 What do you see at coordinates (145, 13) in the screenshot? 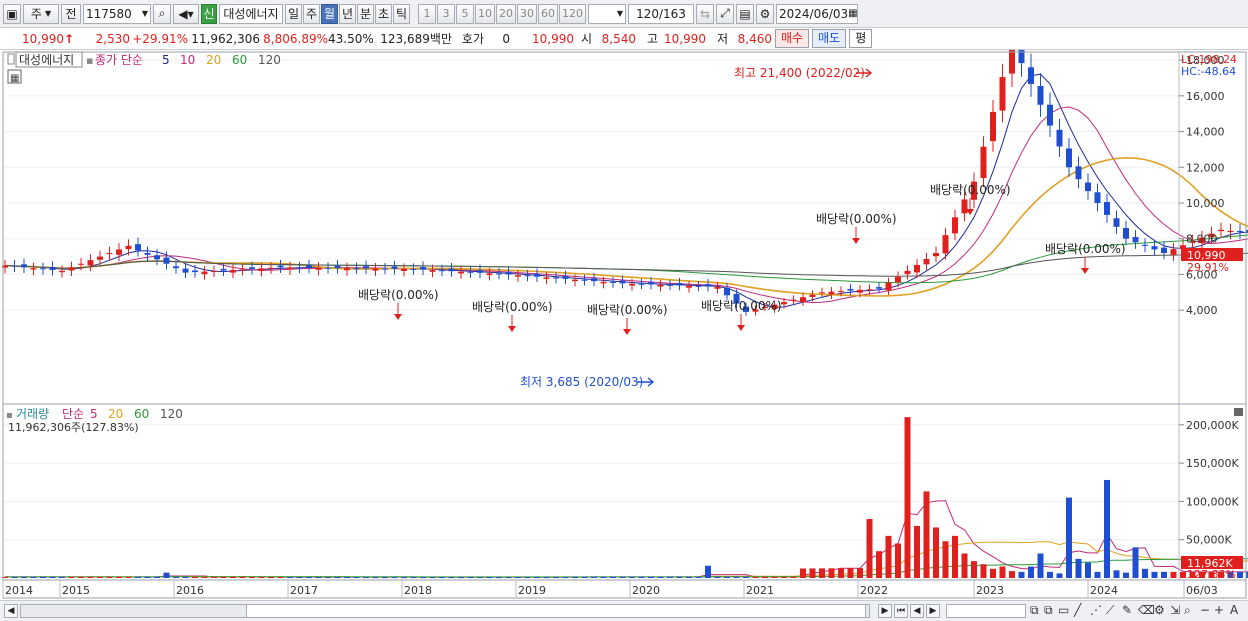
I see `chevron-down-icon: ▼` at bounding box center [145, 13].